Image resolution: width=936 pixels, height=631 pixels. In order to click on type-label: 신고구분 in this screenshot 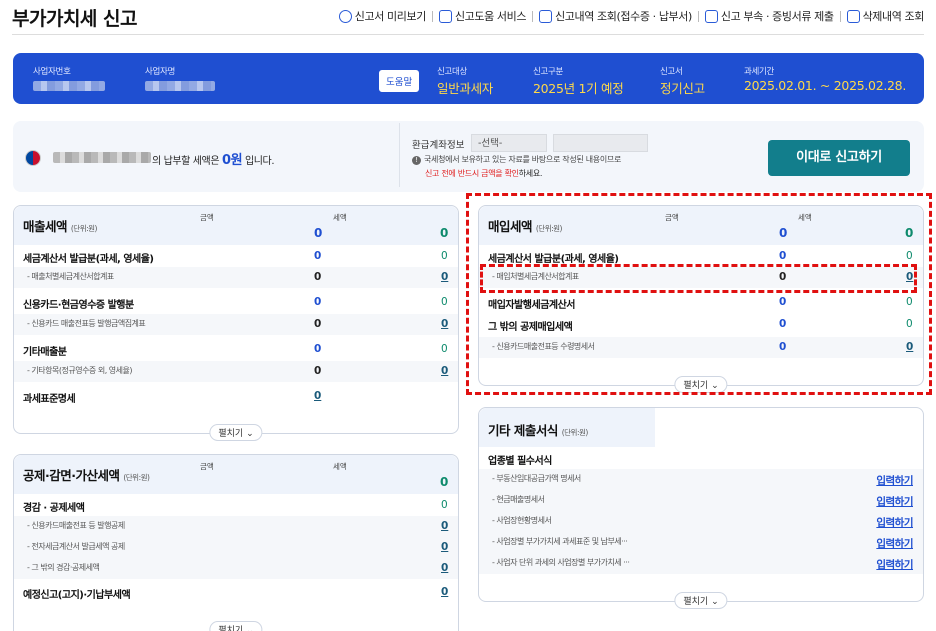, I will do `click(548, 72)`.